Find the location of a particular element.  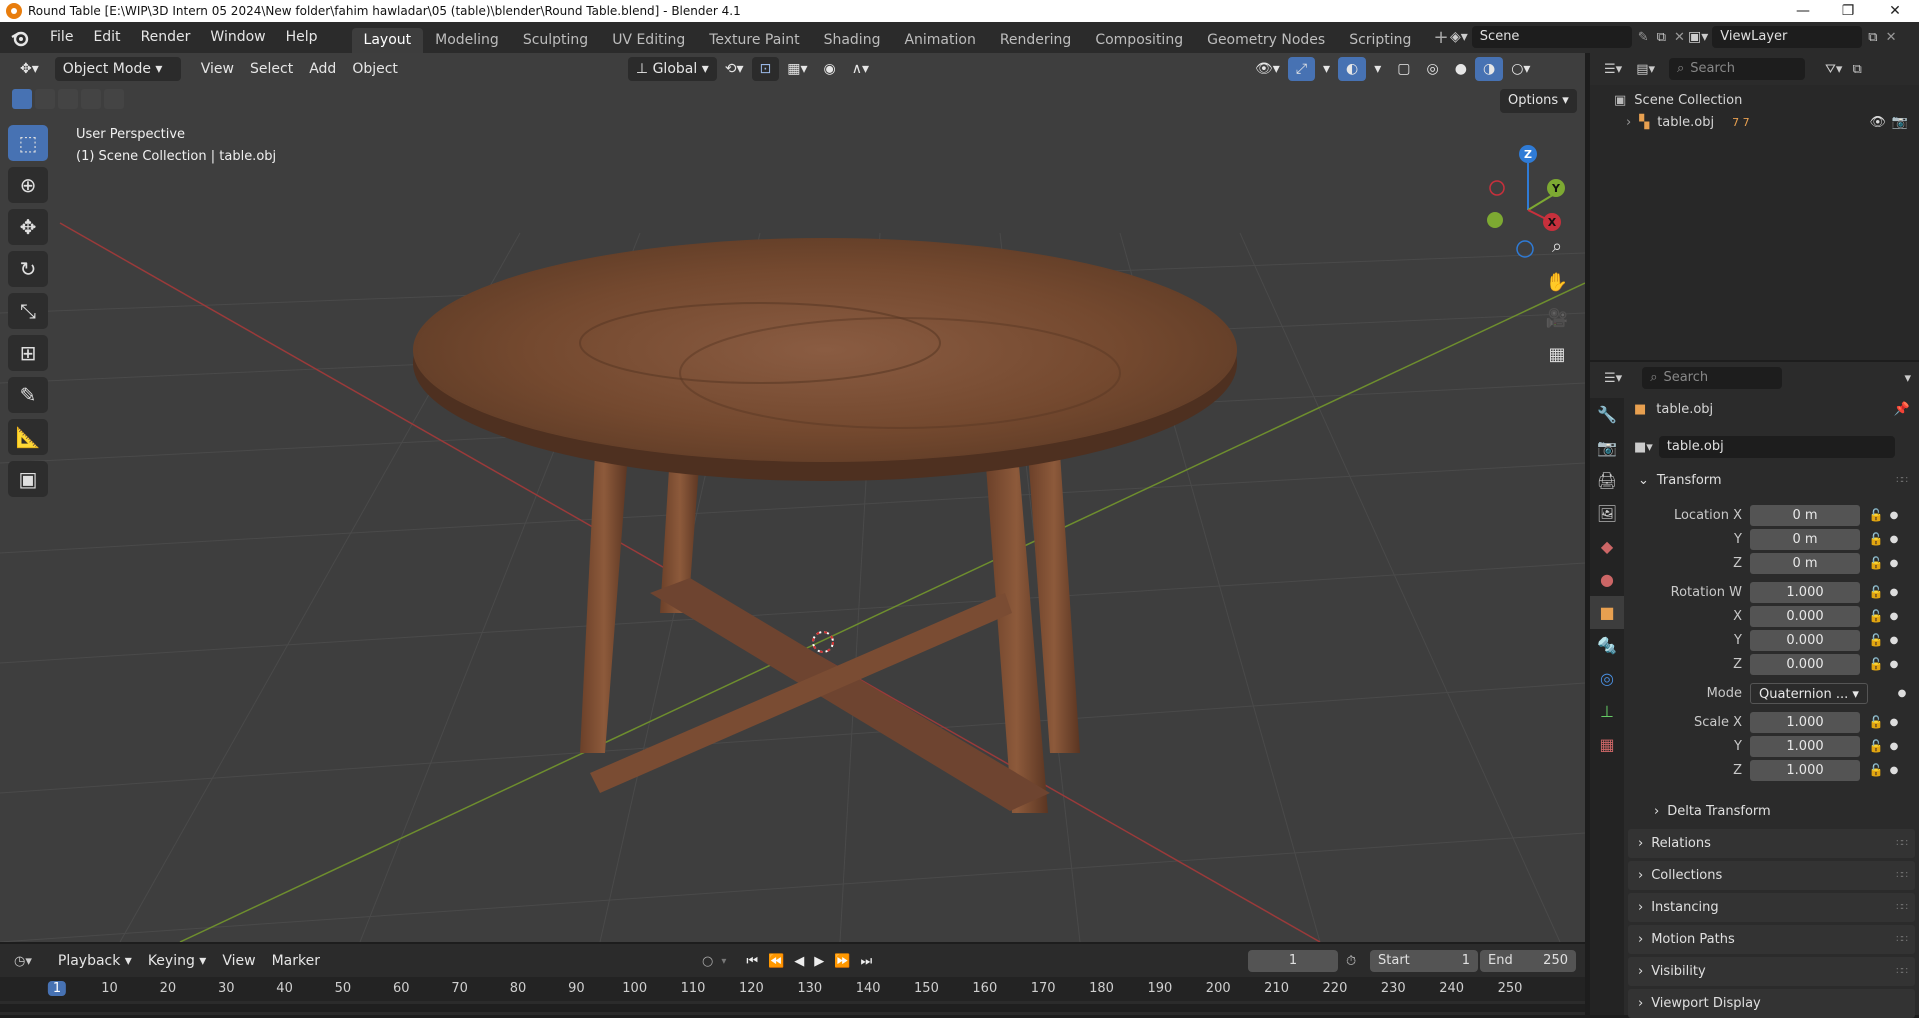

add-cube-tool-icon: ▣ is located at coordinates (28, 479).